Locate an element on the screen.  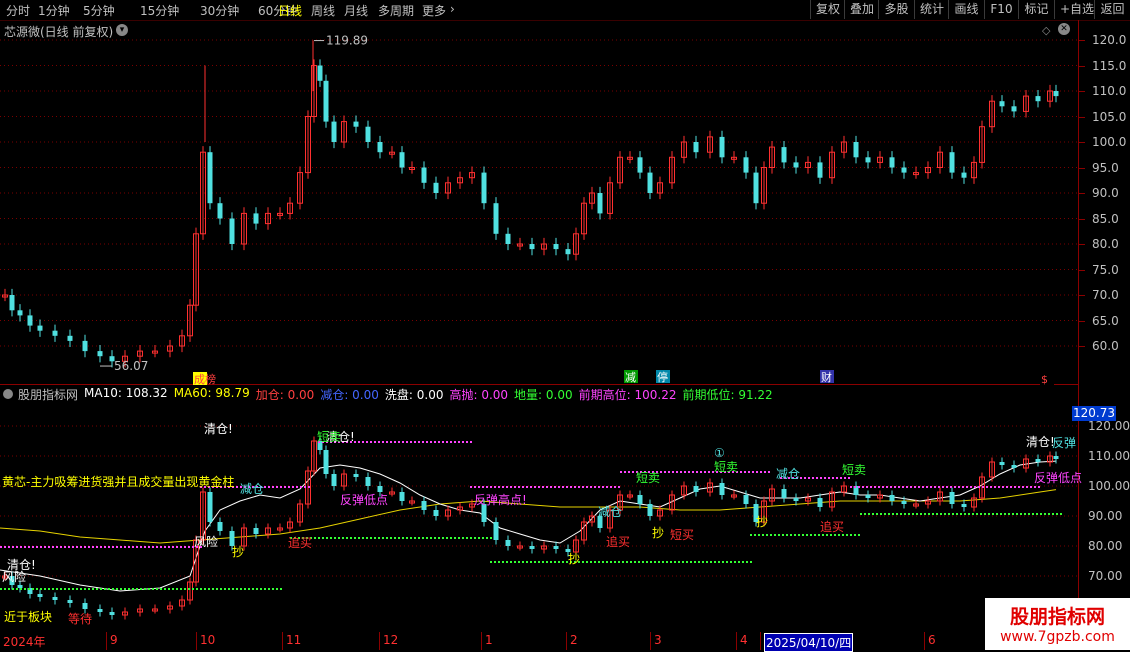
price-tick-4: 100.0 is located at coordinates (1109, 142).